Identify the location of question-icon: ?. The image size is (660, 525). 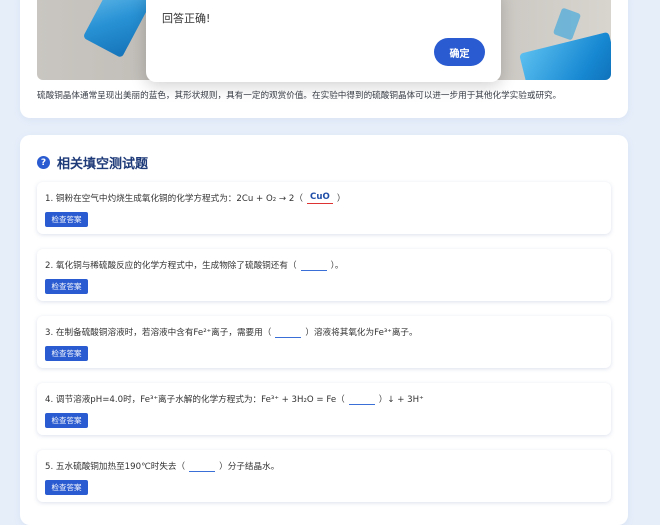
(43, 162).